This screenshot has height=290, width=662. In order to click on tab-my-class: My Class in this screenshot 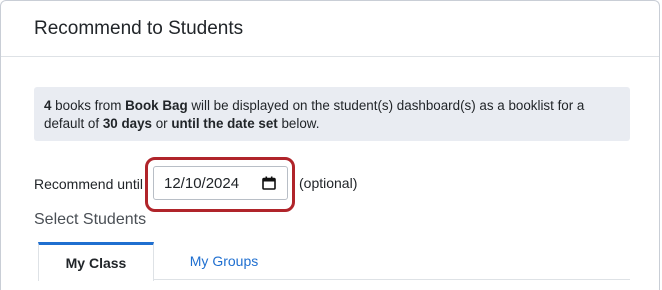, I will do `click(96, 261)`.